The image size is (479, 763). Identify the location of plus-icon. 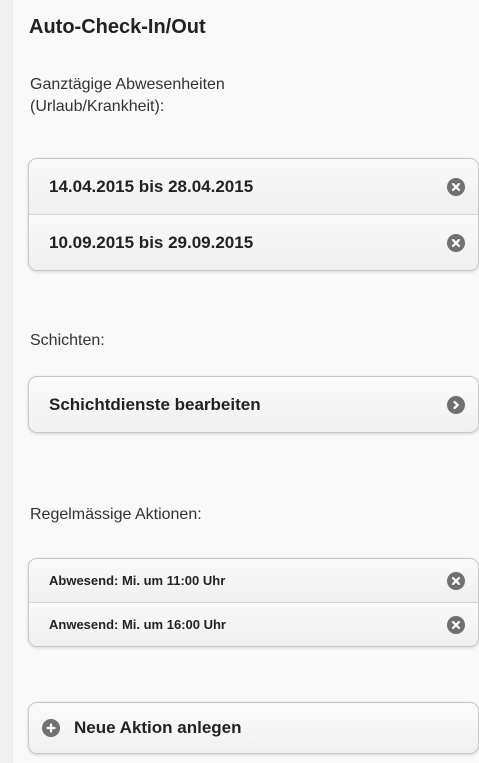
(51, 728).